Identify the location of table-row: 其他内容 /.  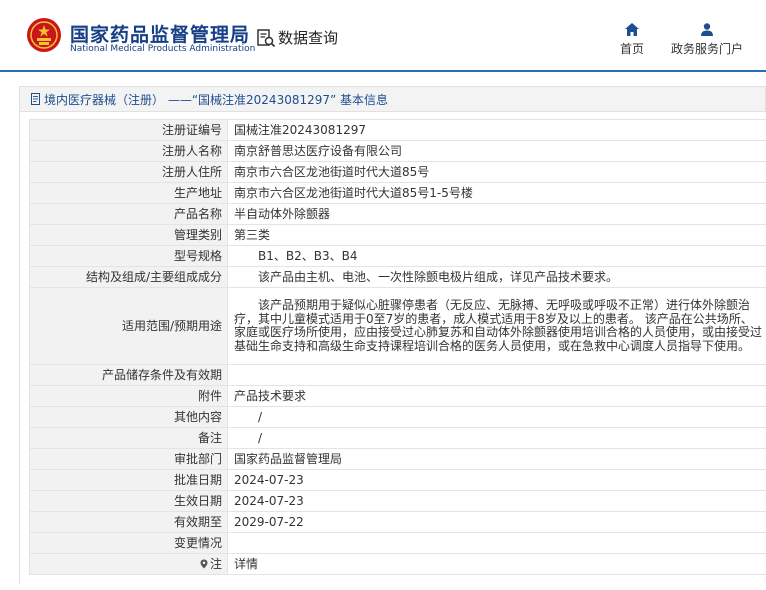
(397, 417).